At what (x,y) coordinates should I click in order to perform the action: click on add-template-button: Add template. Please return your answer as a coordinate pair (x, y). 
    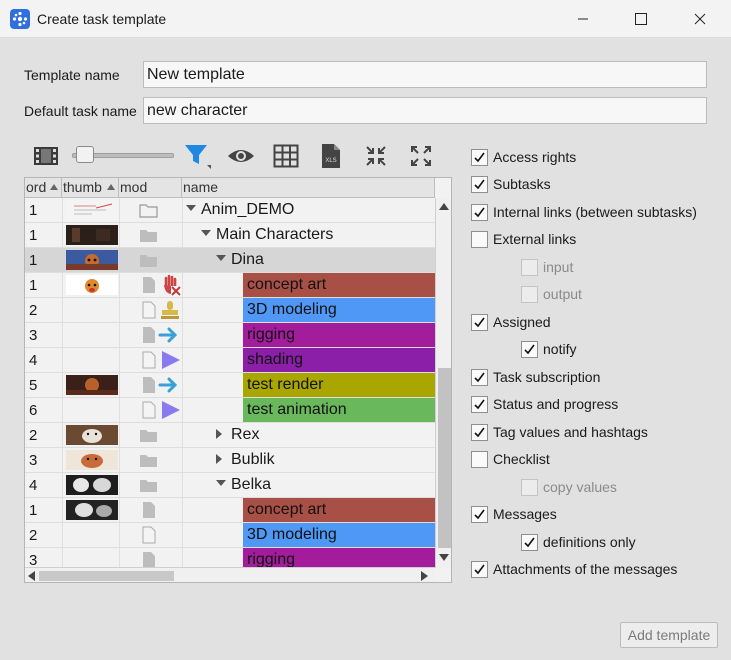
    Looking at the image, I should click on (669, 635).